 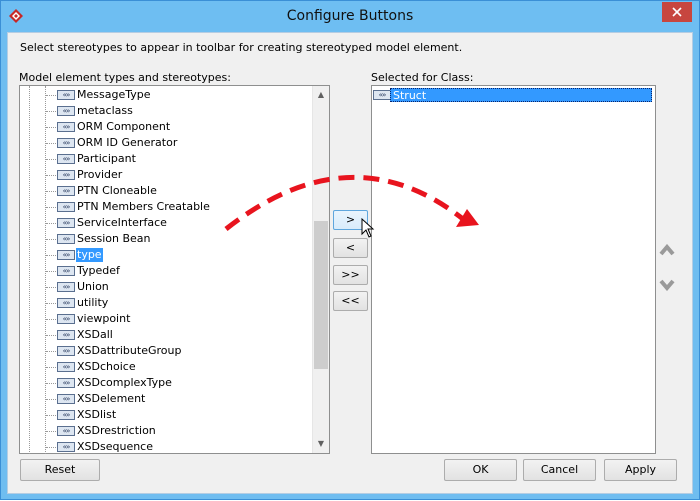 I want to click on annotation-arrow-icon, so click(x=351, y=202).